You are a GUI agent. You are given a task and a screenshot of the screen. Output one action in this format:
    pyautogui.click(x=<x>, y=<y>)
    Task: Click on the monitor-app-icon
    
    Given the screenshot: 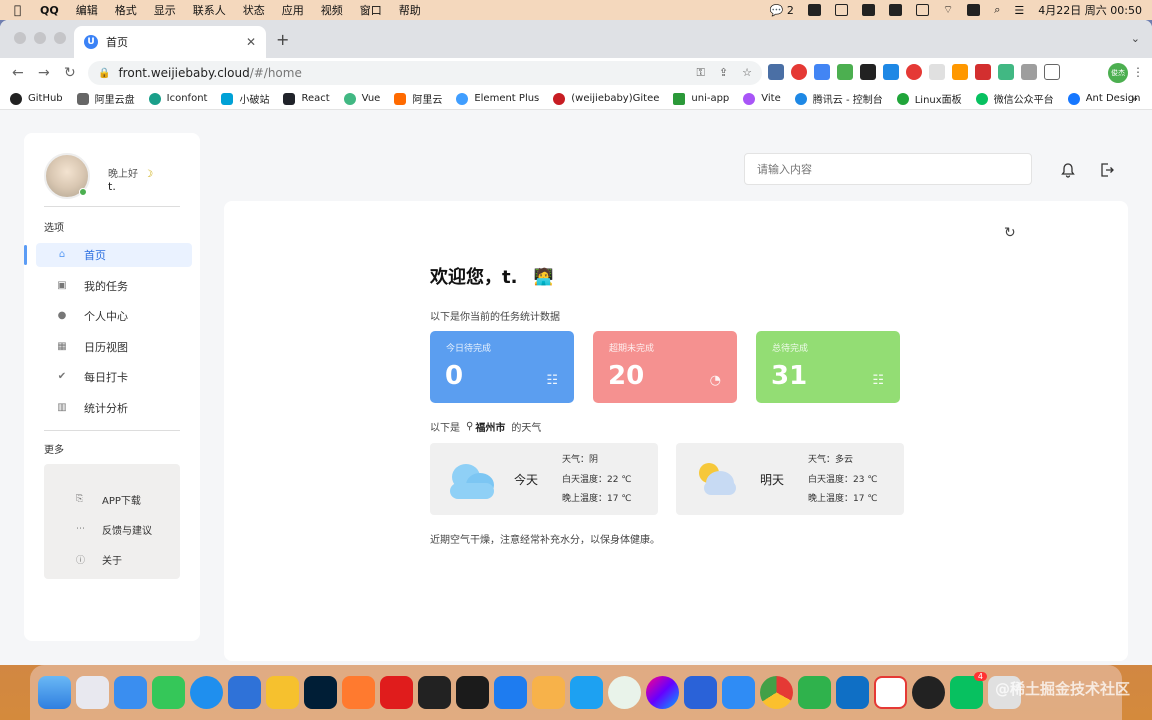 What is the action you would take?
    pyautogui.click(x=700, y=692)
    